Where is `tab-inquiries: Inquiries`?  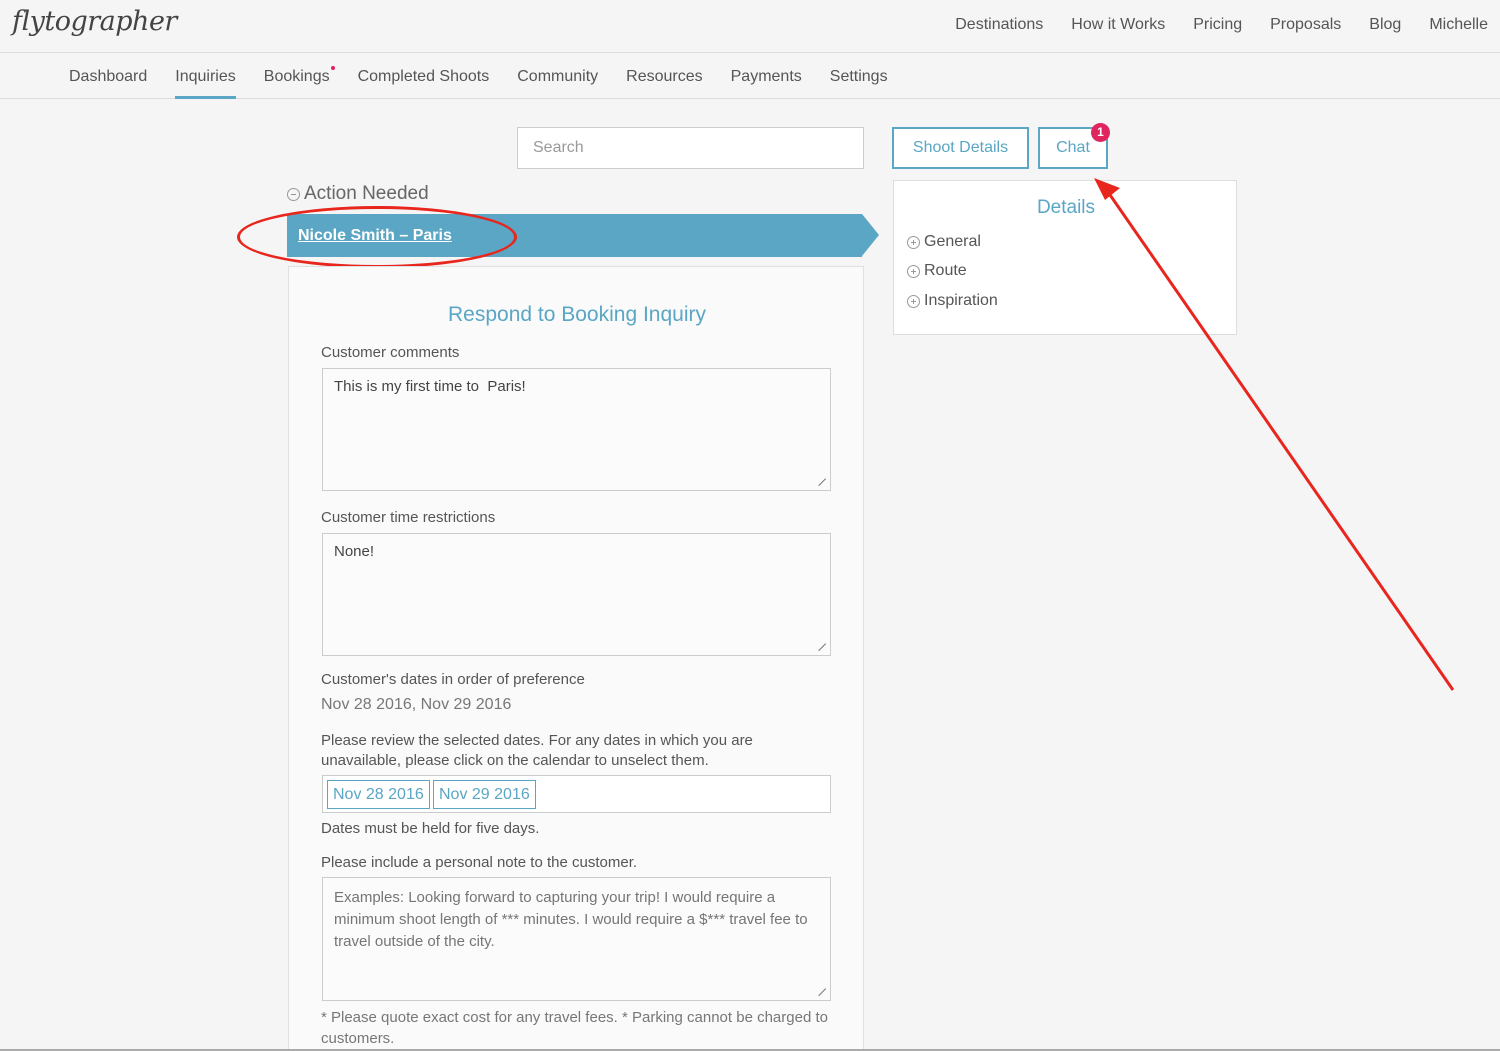 tab-inquiries: Inquiries is located at coordinates (205, 83).